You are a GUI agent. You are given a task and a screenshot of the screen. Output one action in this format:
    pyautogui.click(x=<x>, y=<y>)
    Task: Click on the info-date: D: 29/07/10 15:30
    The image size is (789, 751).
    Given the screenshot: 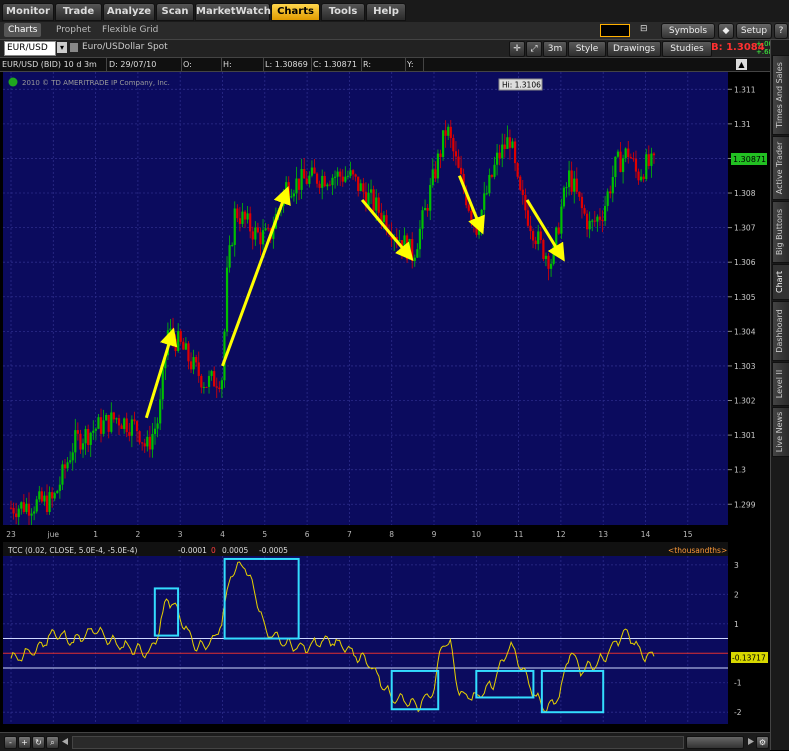 What is the action you would take?
    pyautogui.click(x=144, y=70)
    